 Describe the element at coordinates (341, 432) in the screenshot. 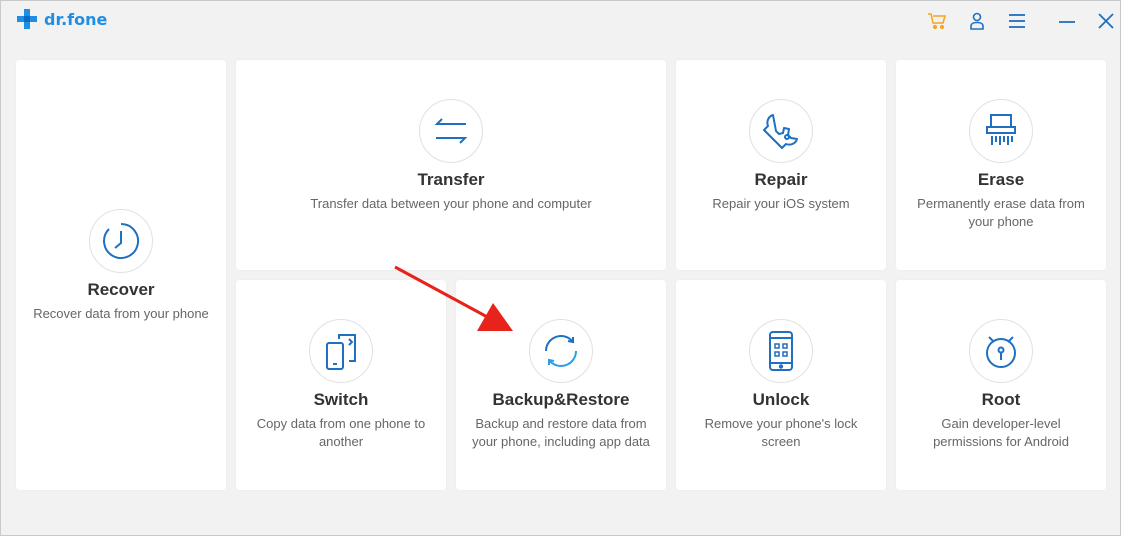

I see `switch-desc: Copy data from one phone to another` at that location.